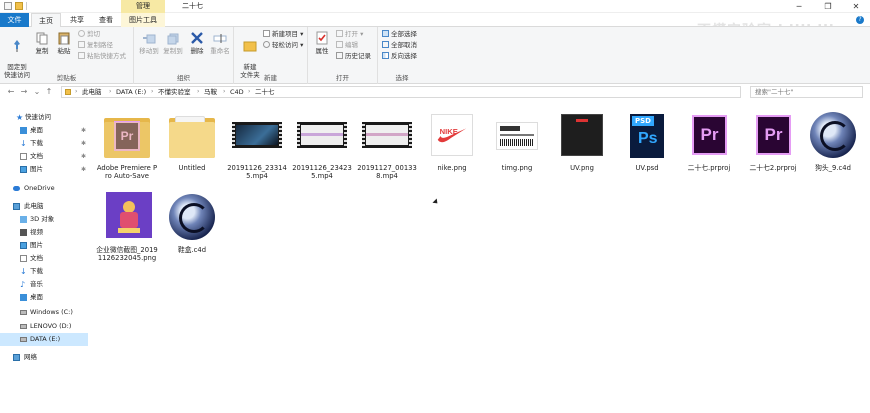 This screenshot has height=413, width=870. I want to click on nav-documents: 文档 ✱, so click(44, 156).